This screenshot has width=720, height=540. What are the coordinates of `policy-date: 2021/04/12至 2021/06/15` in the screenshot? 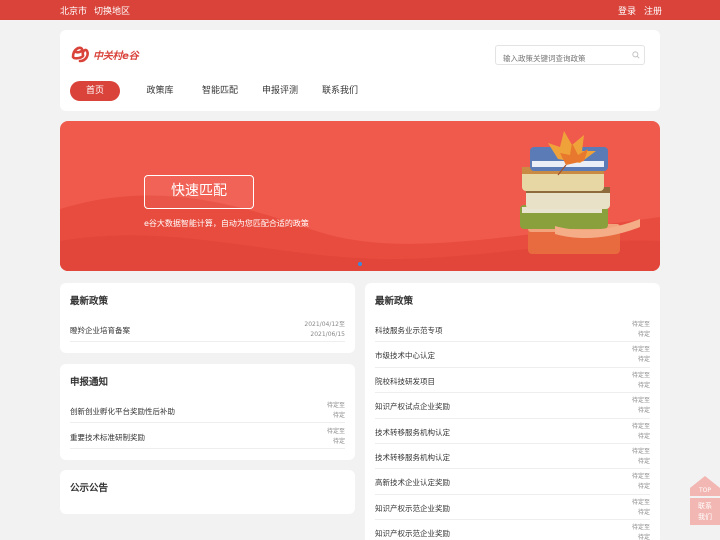 It's located at (324, 329).